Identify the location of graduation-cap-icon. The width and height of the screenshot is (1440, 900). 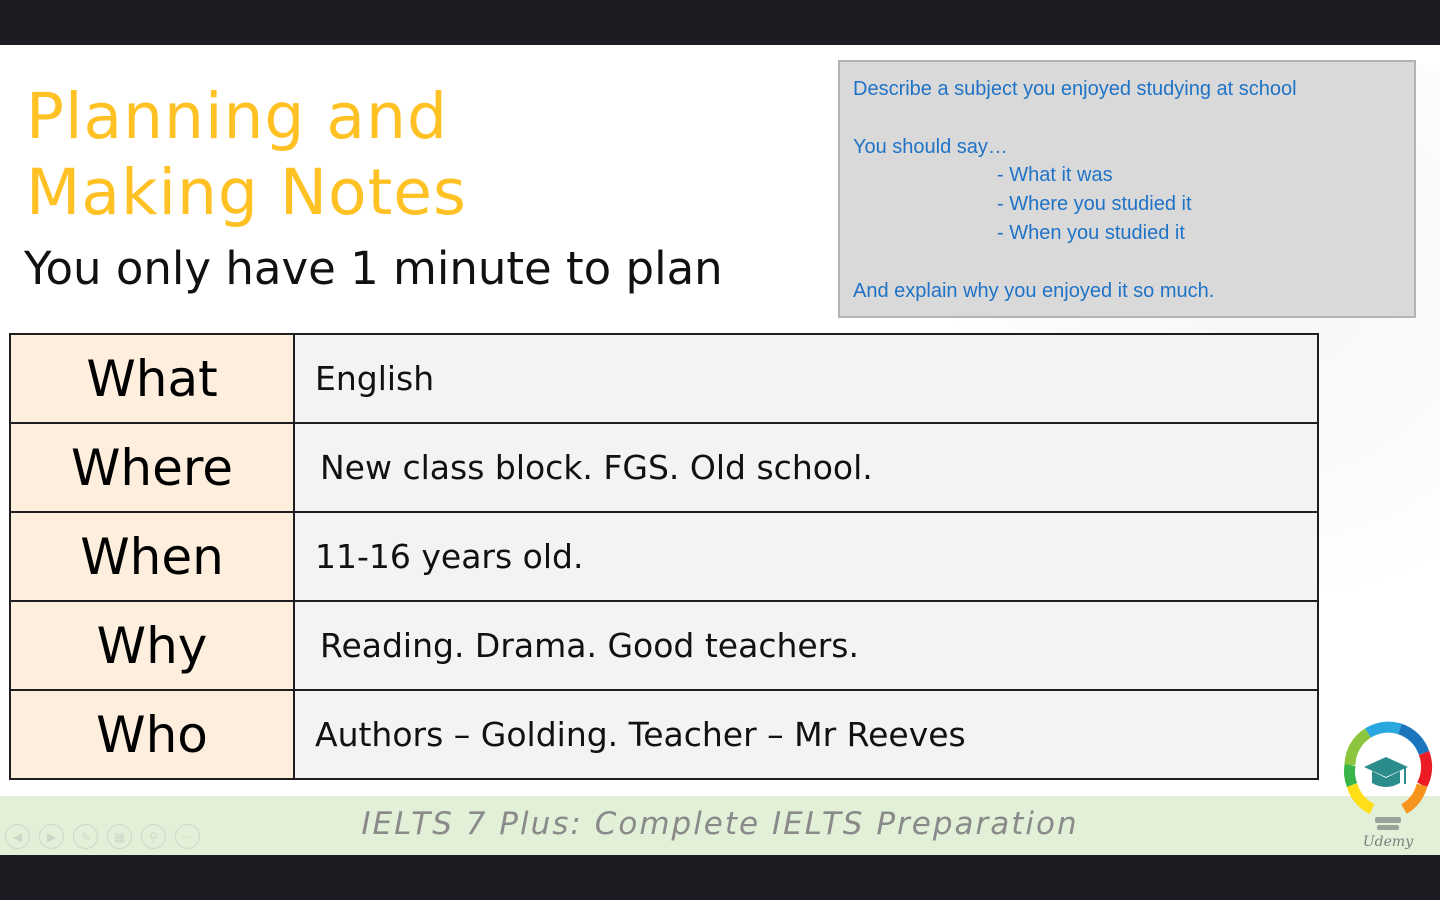
(1386, 772).